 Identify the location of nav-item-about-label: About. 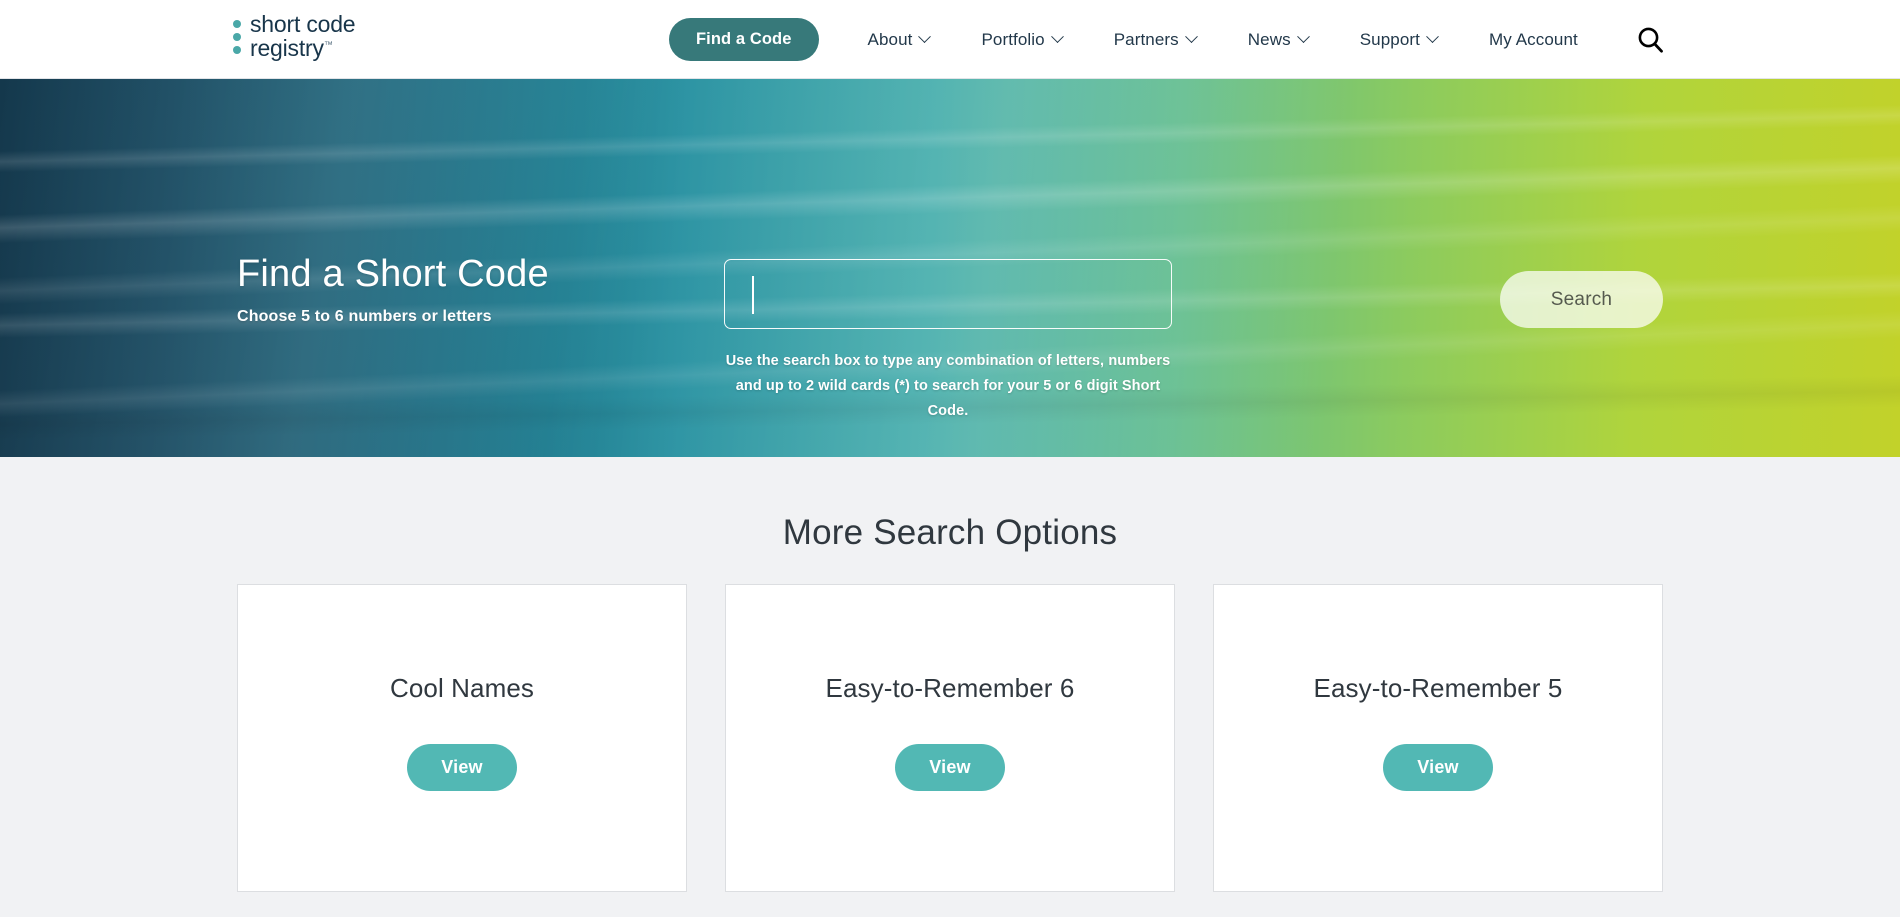
(890, 39).